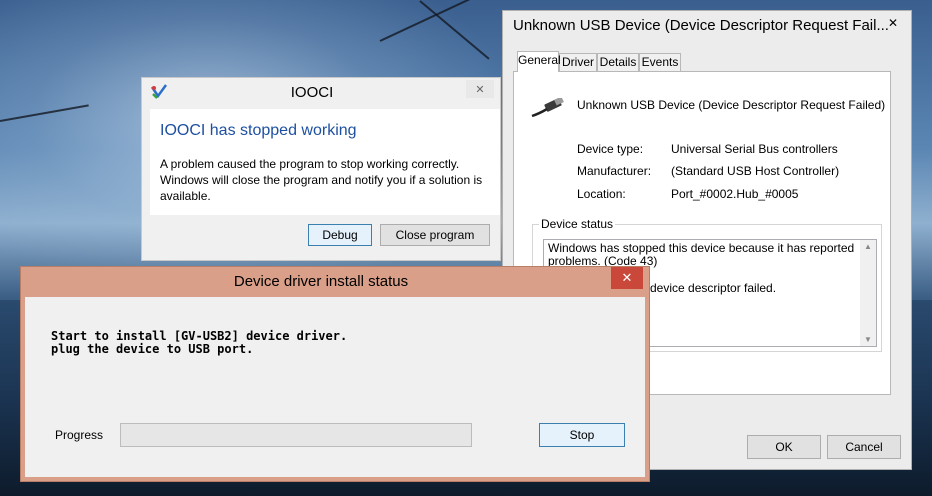 The height and width of the screenshot is (496, 932). I want to click on manufacturer-label: Manufacturer:, so click(614, 171).